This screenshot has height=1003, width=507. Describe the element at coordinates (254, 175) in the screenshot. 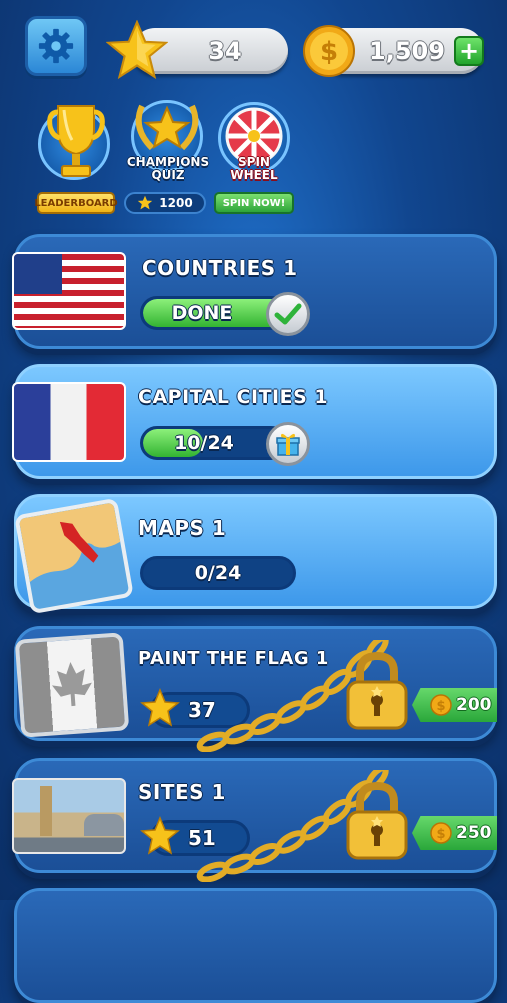

I see `spin-title-line2: WHEEL` at that location.